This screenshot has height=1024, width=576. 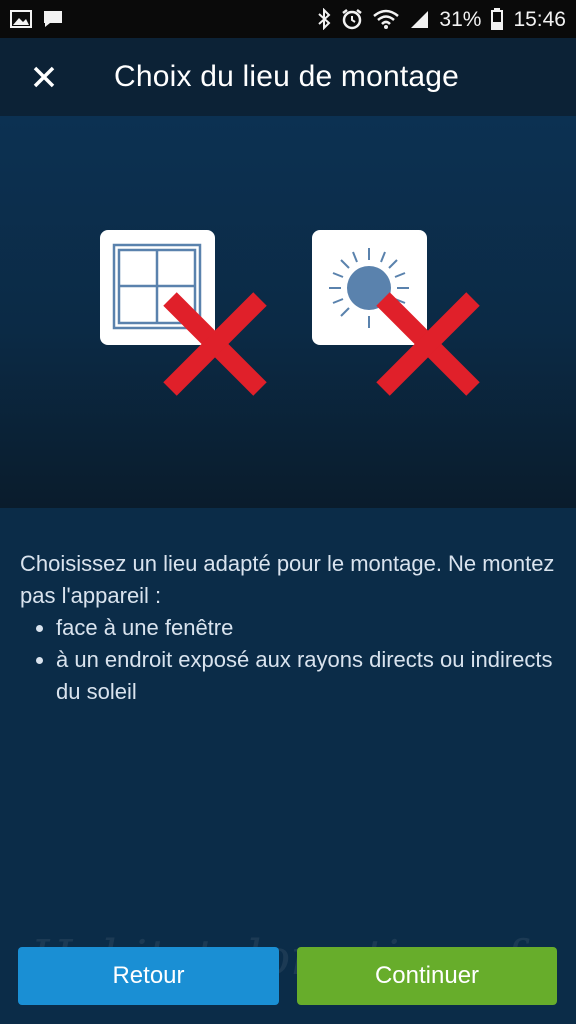 What do you see at coordinates (288, 19) in the screenshot?
I see `status-bar: 31% 15:46` at bounding box center [288, 19].